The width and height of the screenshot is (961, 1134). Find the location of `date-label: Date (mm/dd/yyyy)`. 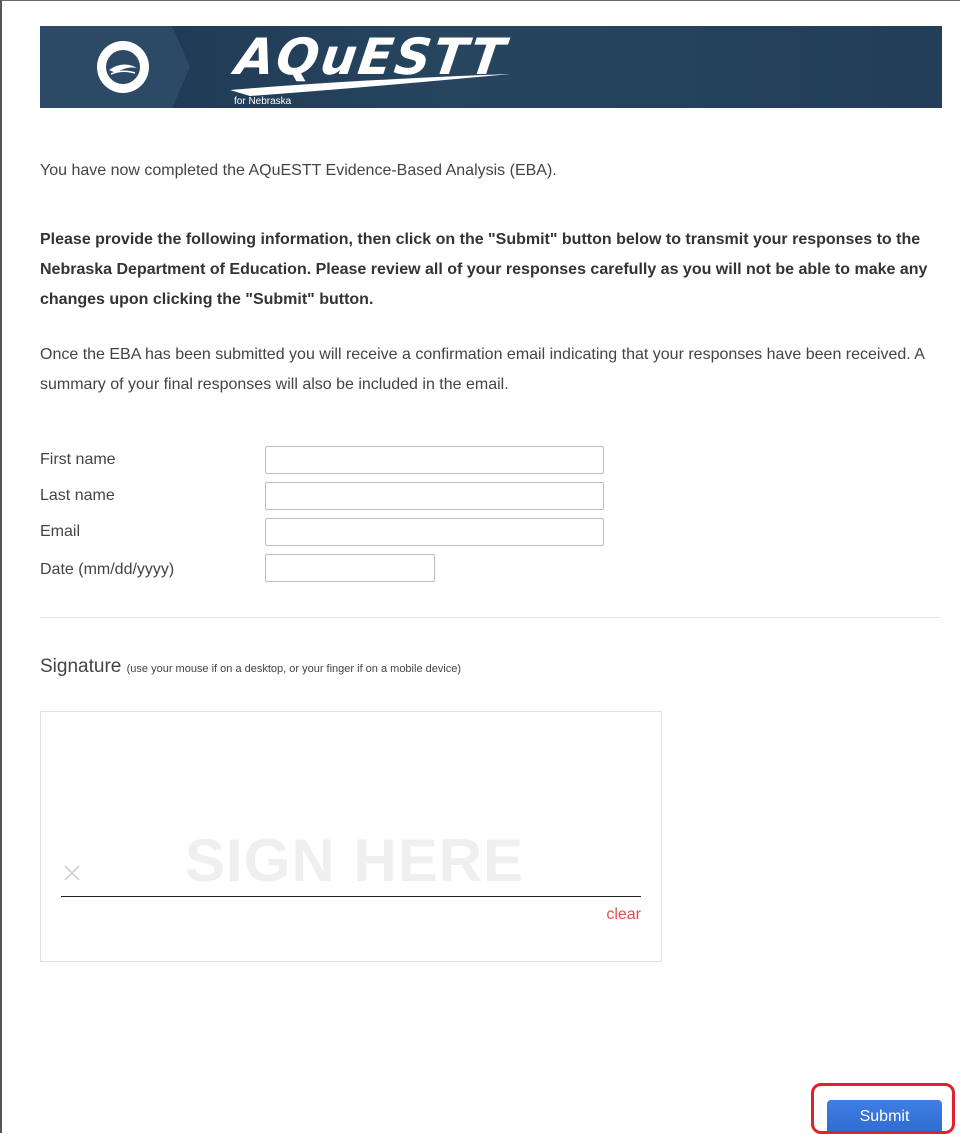

date-label: Date (mm/dd/yyyy) is located at coordinates (107, 569).